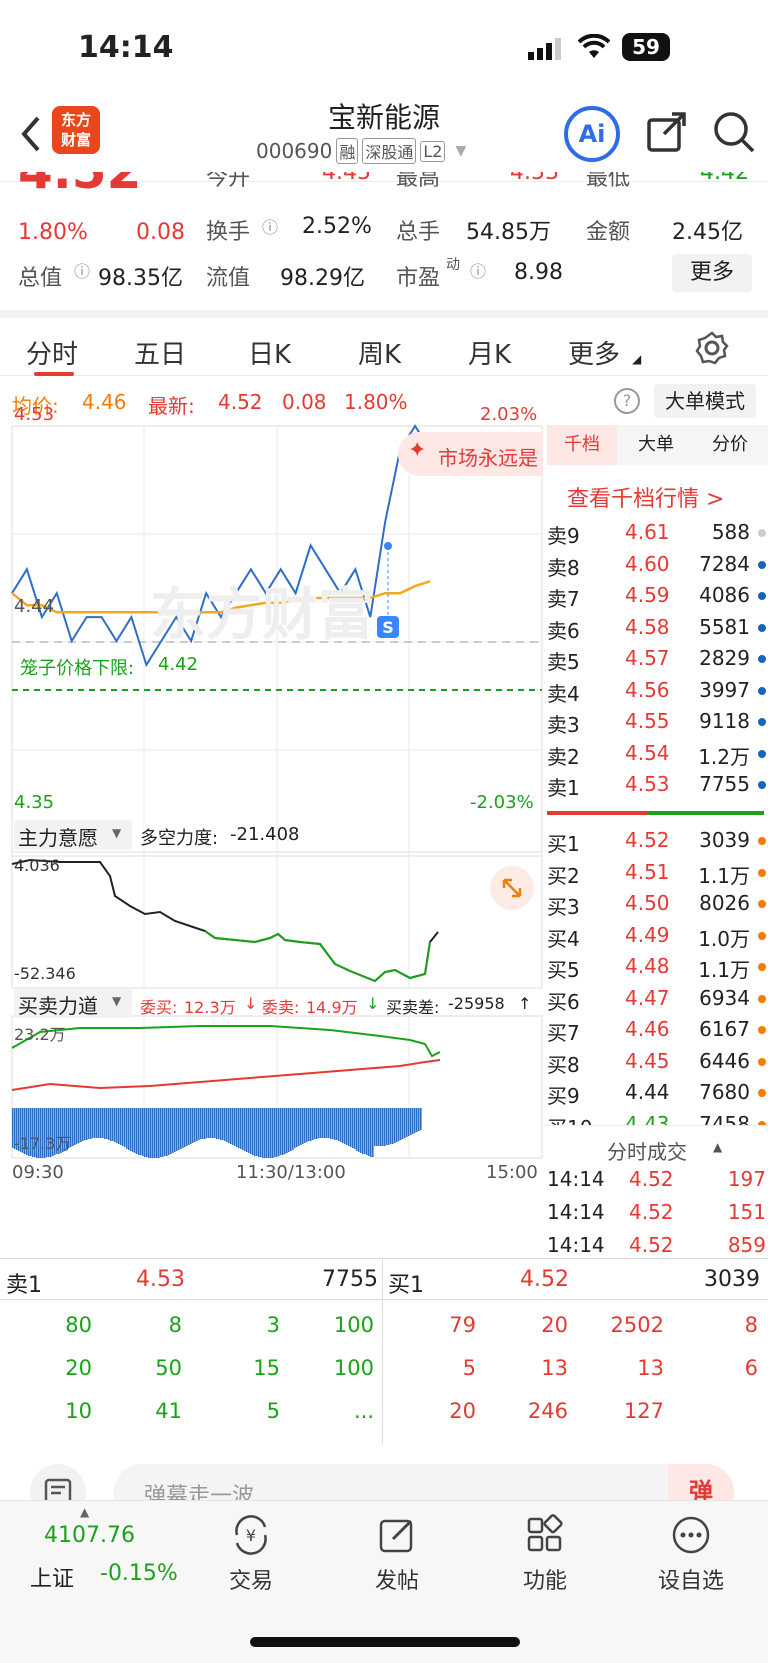  Describe the element at coordinates (40, 1034) in the screenshot. I see `power-top: 23.2万` at that location.